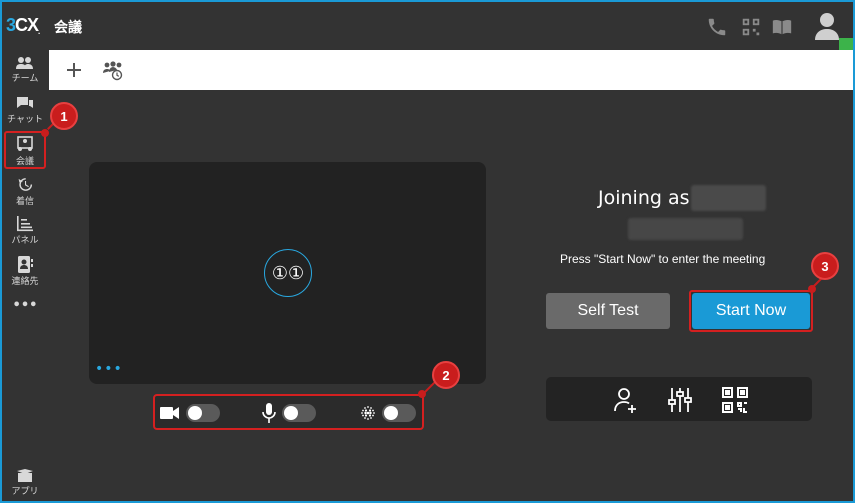 This screenshot has width=855, height=503. I want to click on microphone-control, so click(289, 413).